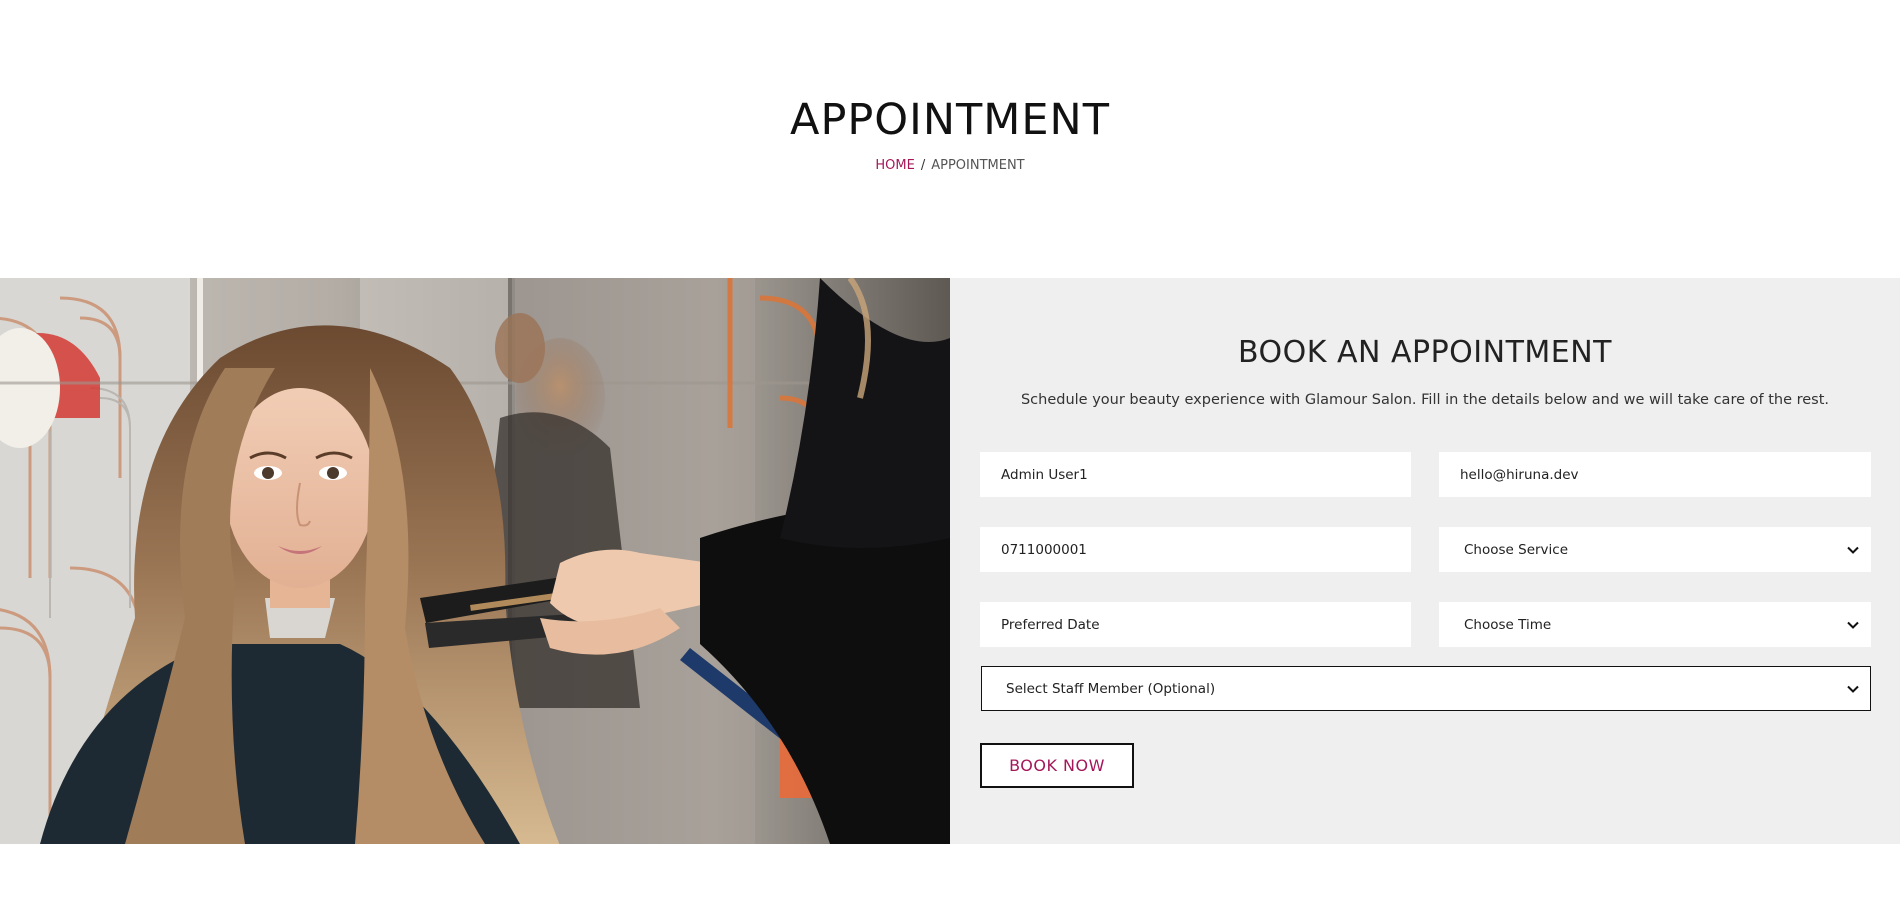 This screenshot has width=1900, height=901. Describe the element at coordinates (950, 120) in the screenshot. I see `page-title: APPOINTMENT` at that location.